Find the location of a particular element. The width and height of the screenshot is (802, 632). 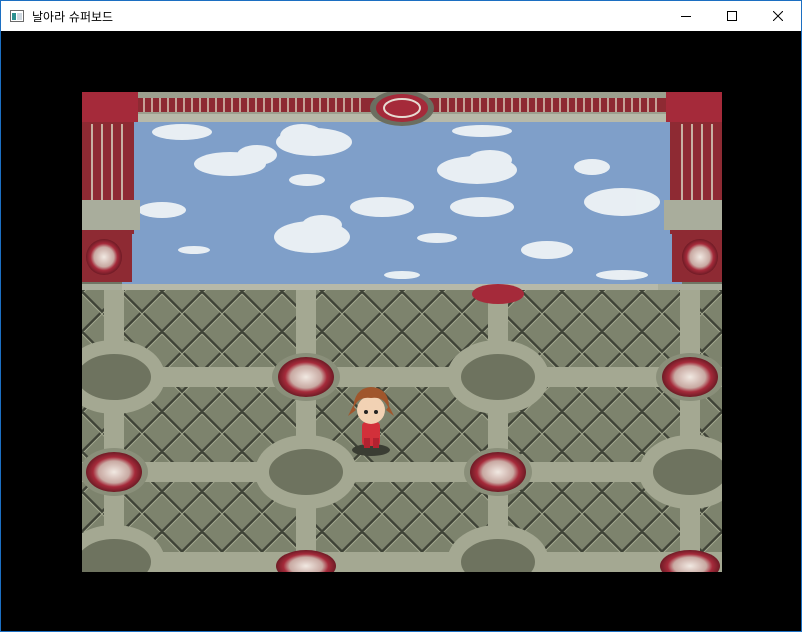

window-controls is located at coordinates (732, 16).